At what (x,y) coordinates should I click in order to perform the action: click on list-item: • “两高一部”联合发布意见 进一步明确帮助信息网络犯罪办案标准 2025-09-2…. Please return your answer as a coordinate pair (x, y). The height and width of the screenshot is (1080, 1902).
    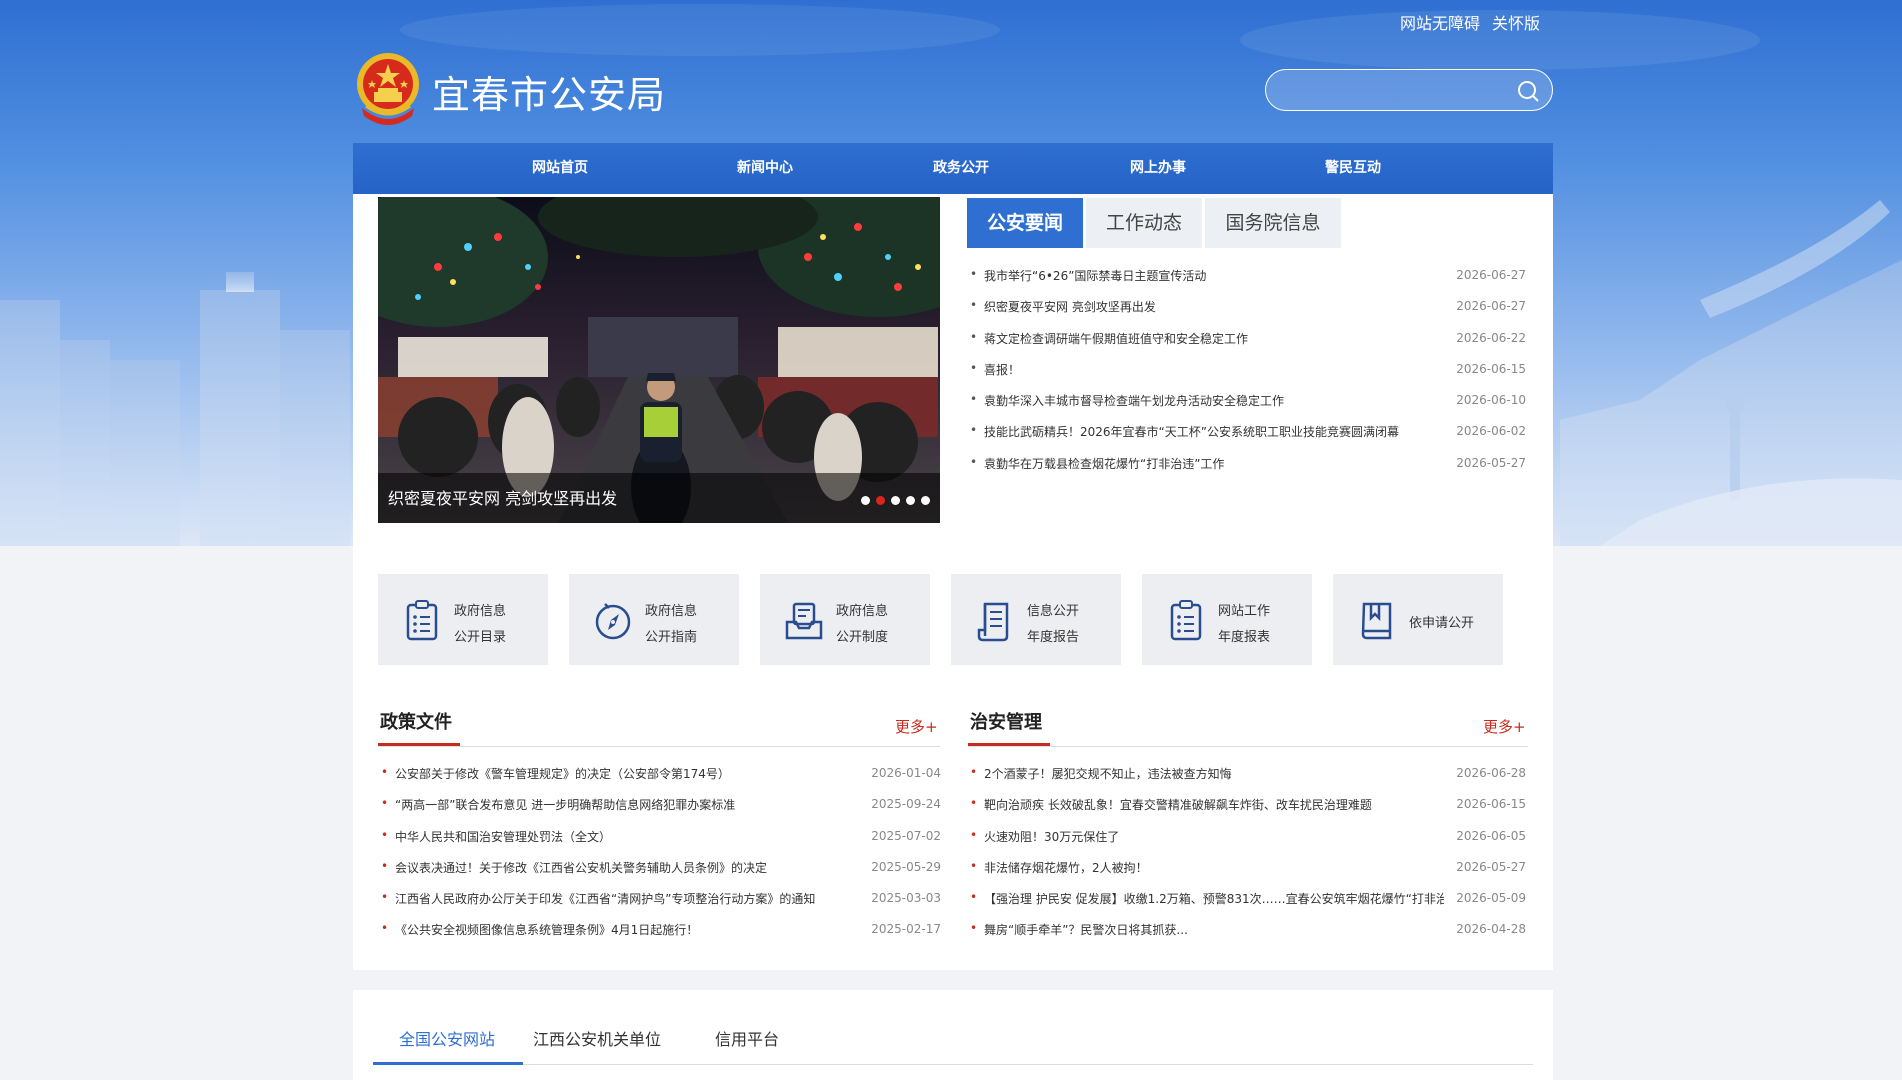
    Looking at the image, I should click on (661, 808).